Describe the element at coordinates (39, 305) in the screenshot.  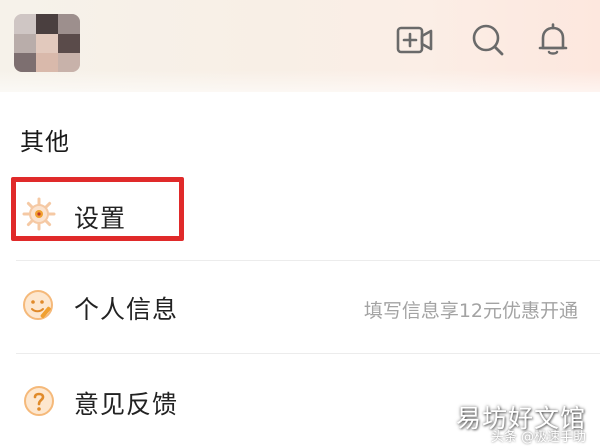
I see `smiley-pen-icon` at that location.